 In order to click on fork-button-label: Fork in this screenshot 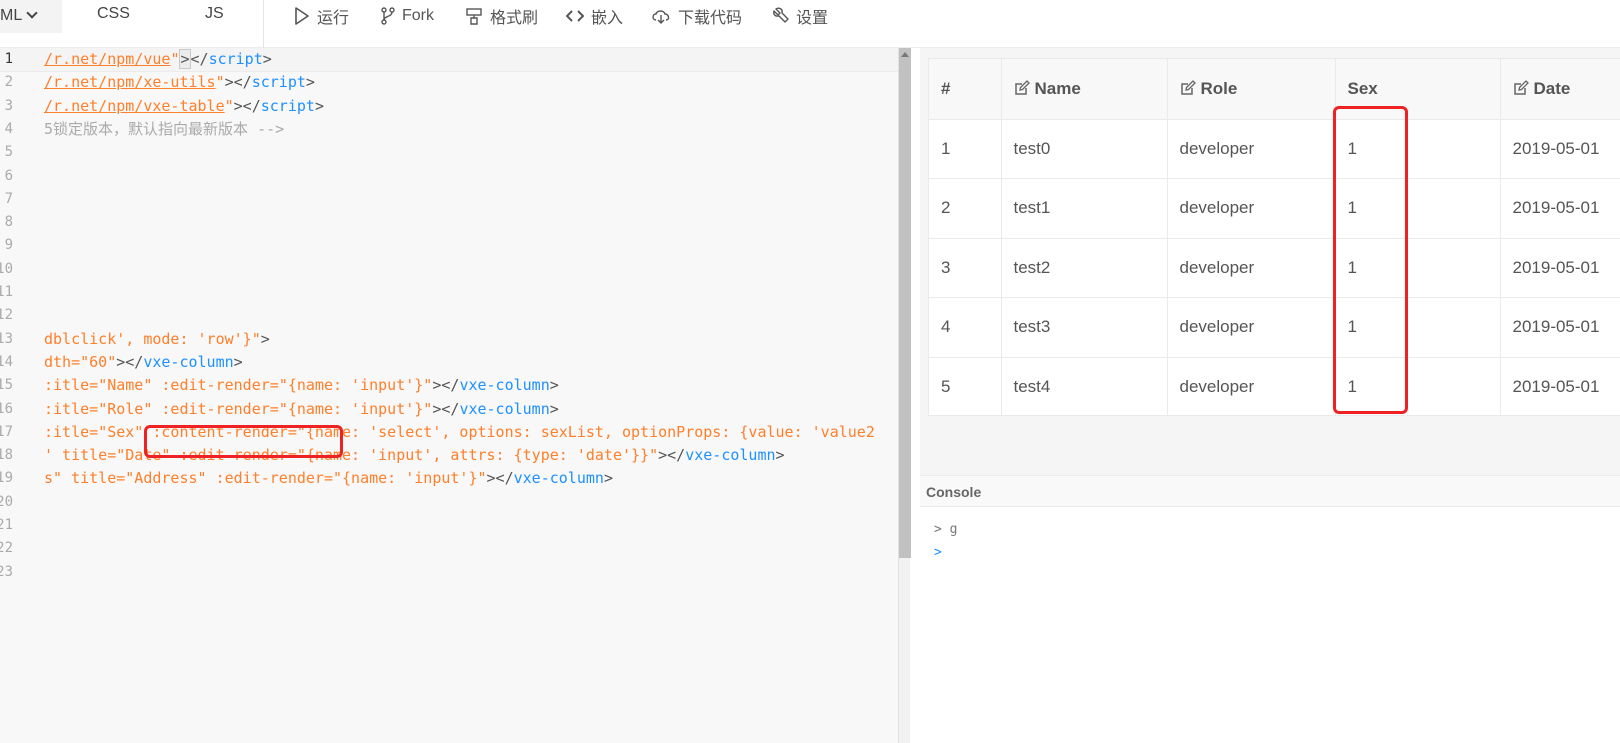, I will do `click(418, 15)`.